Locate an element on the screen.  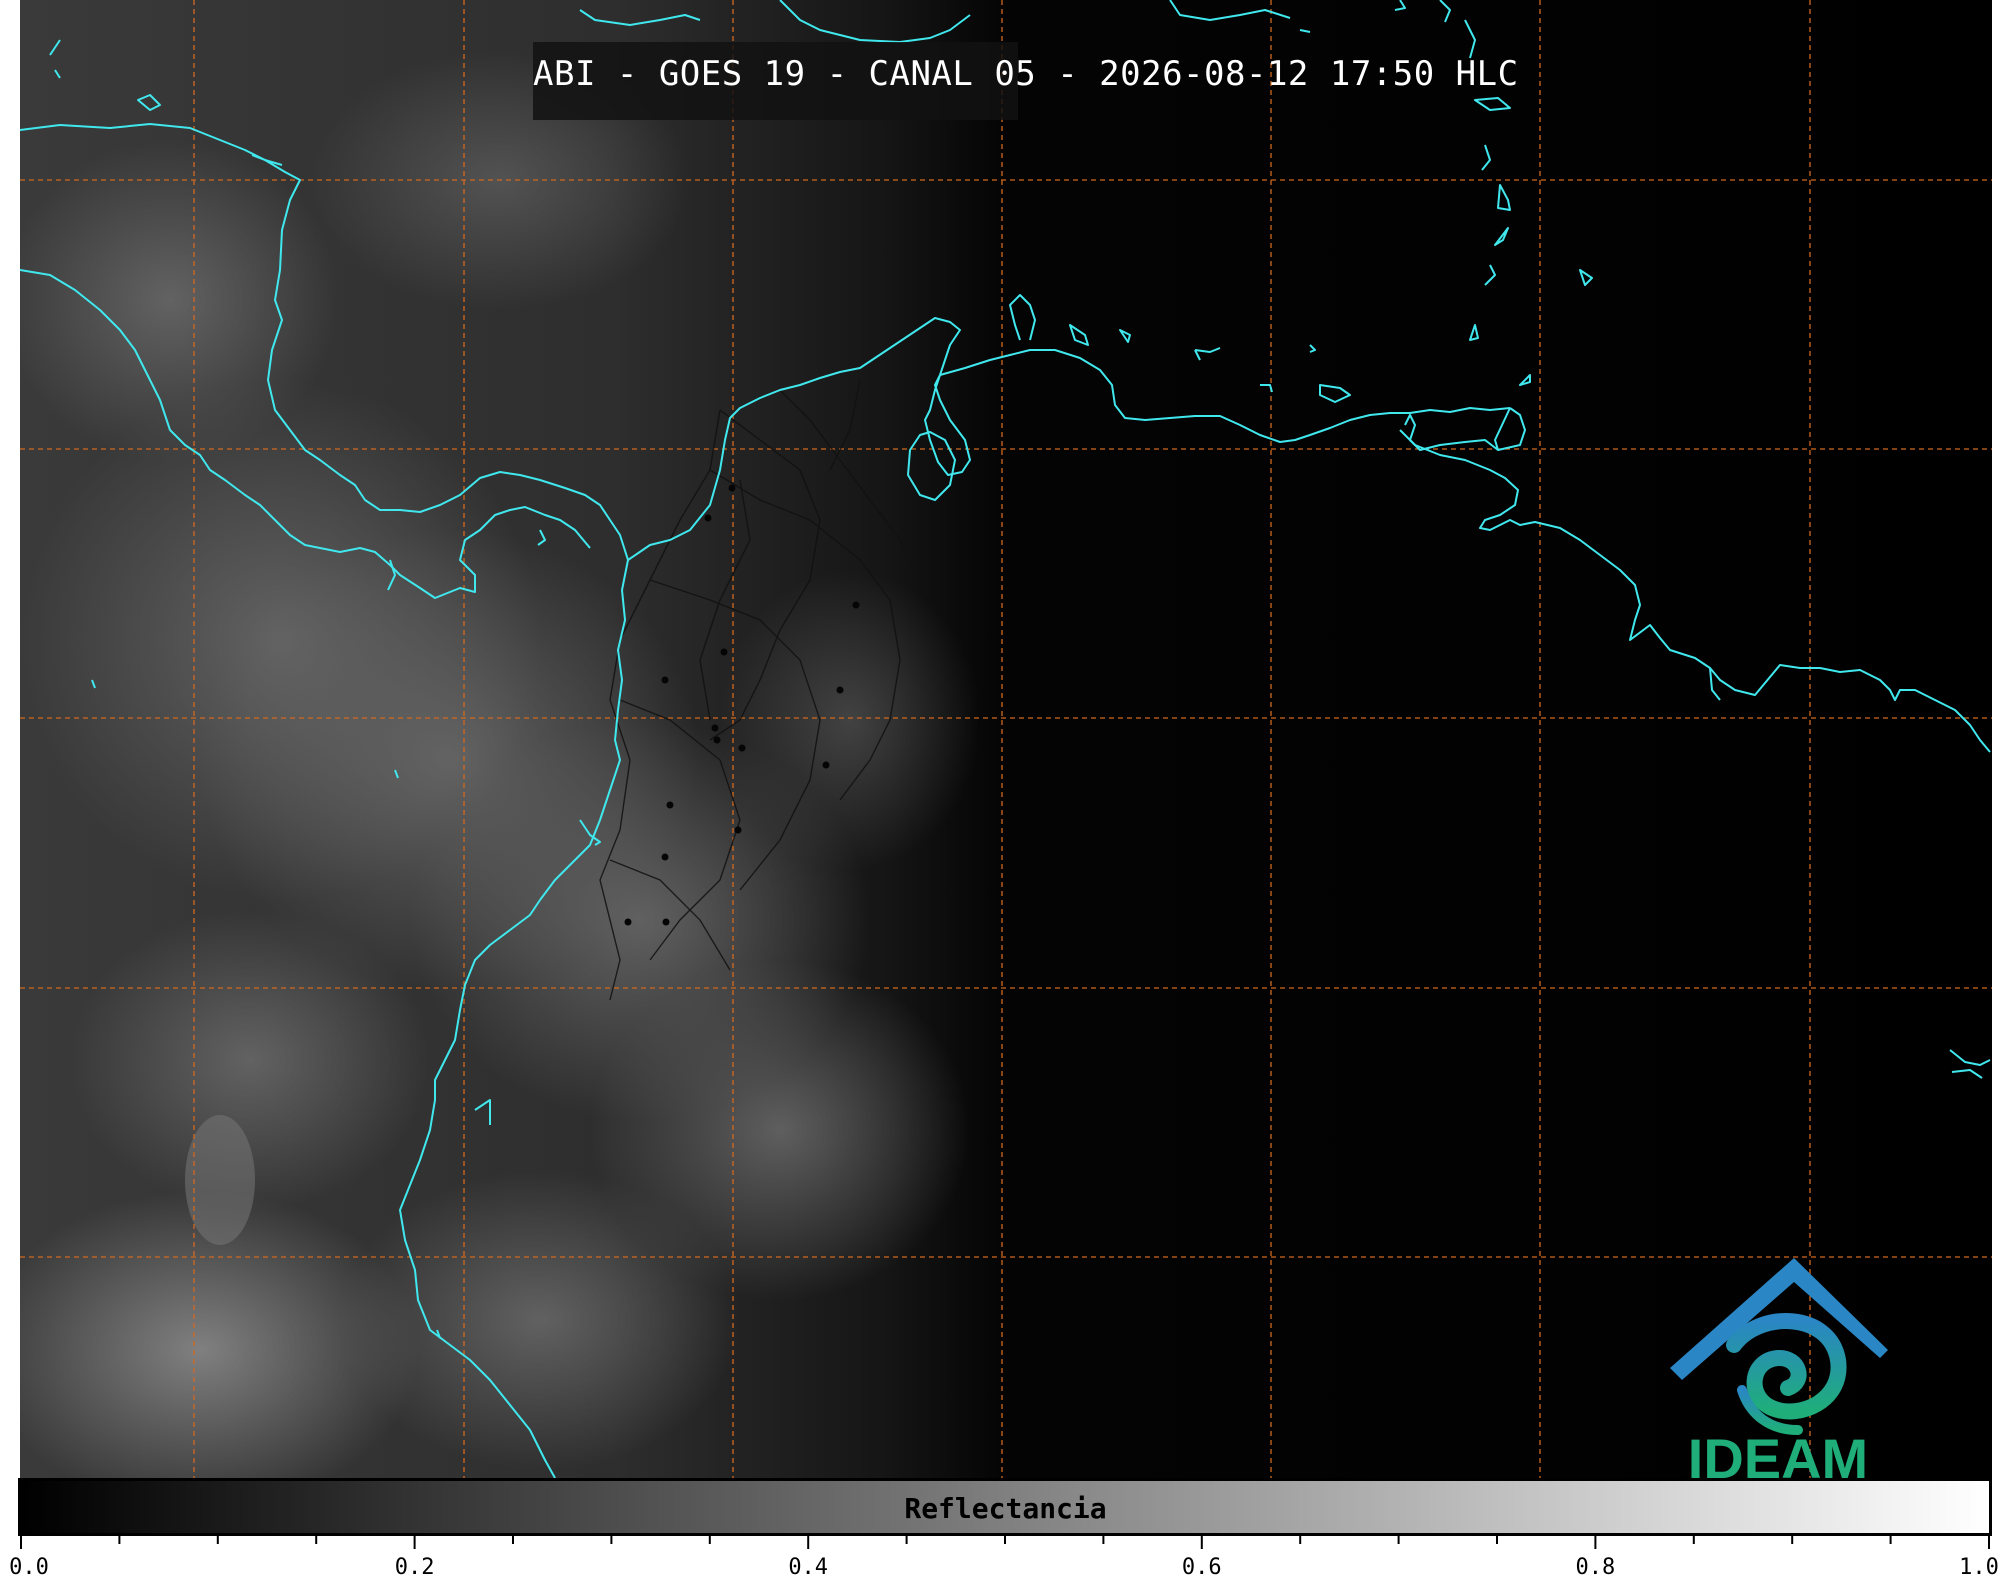
ideam-logo: IDEAM is located at coordinates (1780, 1370).